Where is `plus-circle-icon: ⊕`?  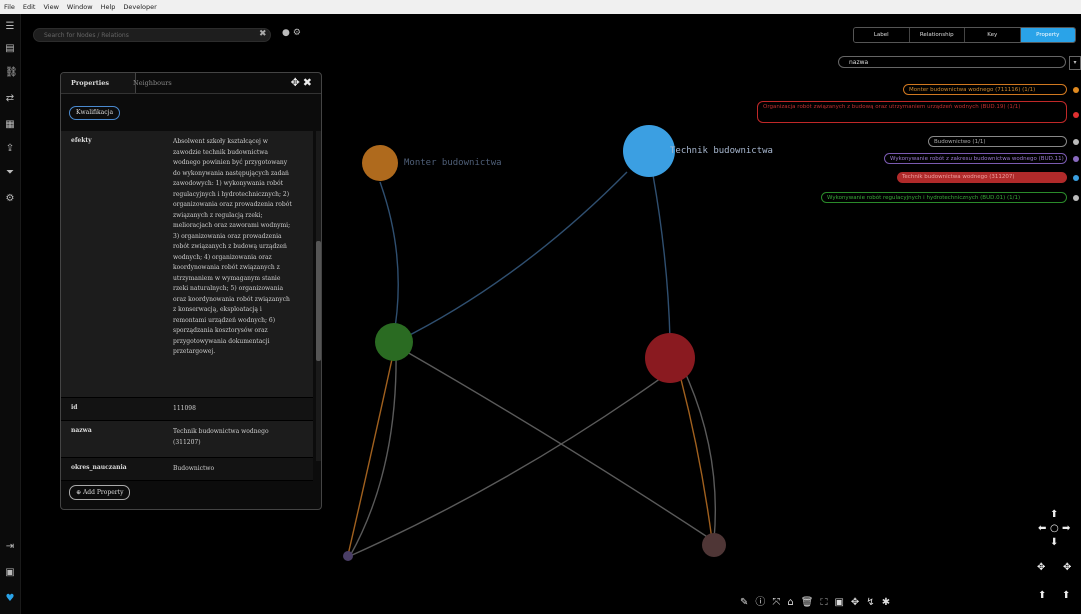 plus-circle-icon: ⊕ is located at coordinates (79, 492).